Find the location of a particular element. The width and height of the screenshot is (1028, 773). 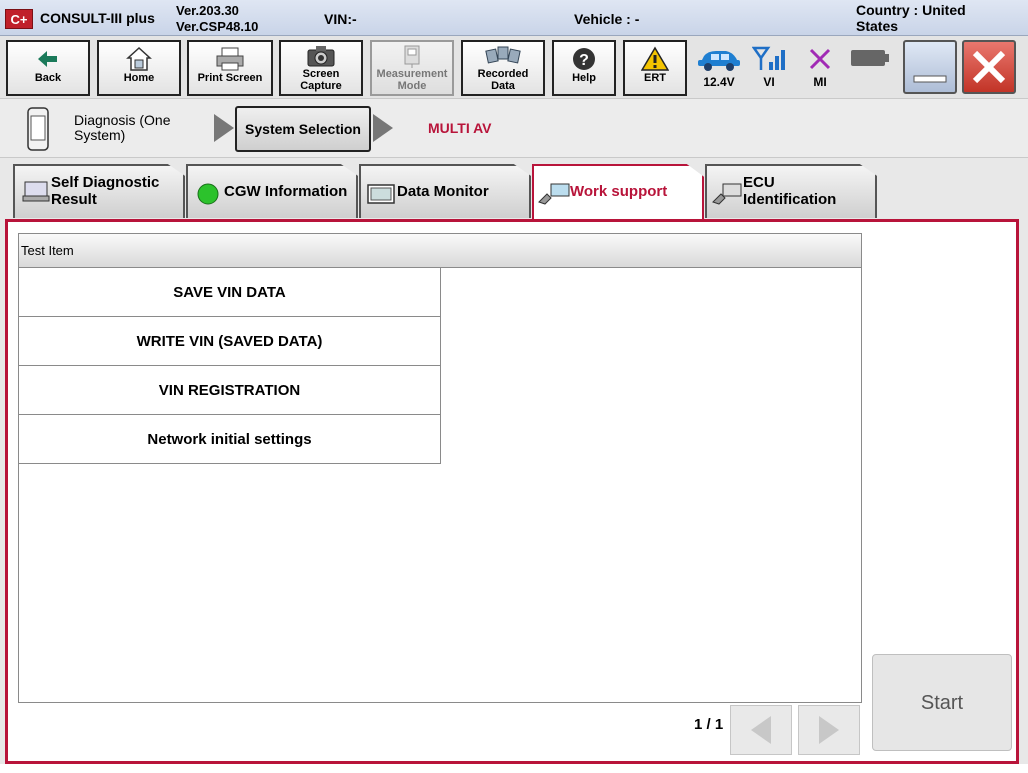

test-item-vin-registration: VIN REGISTRATION is located at coordinates (230, 390).